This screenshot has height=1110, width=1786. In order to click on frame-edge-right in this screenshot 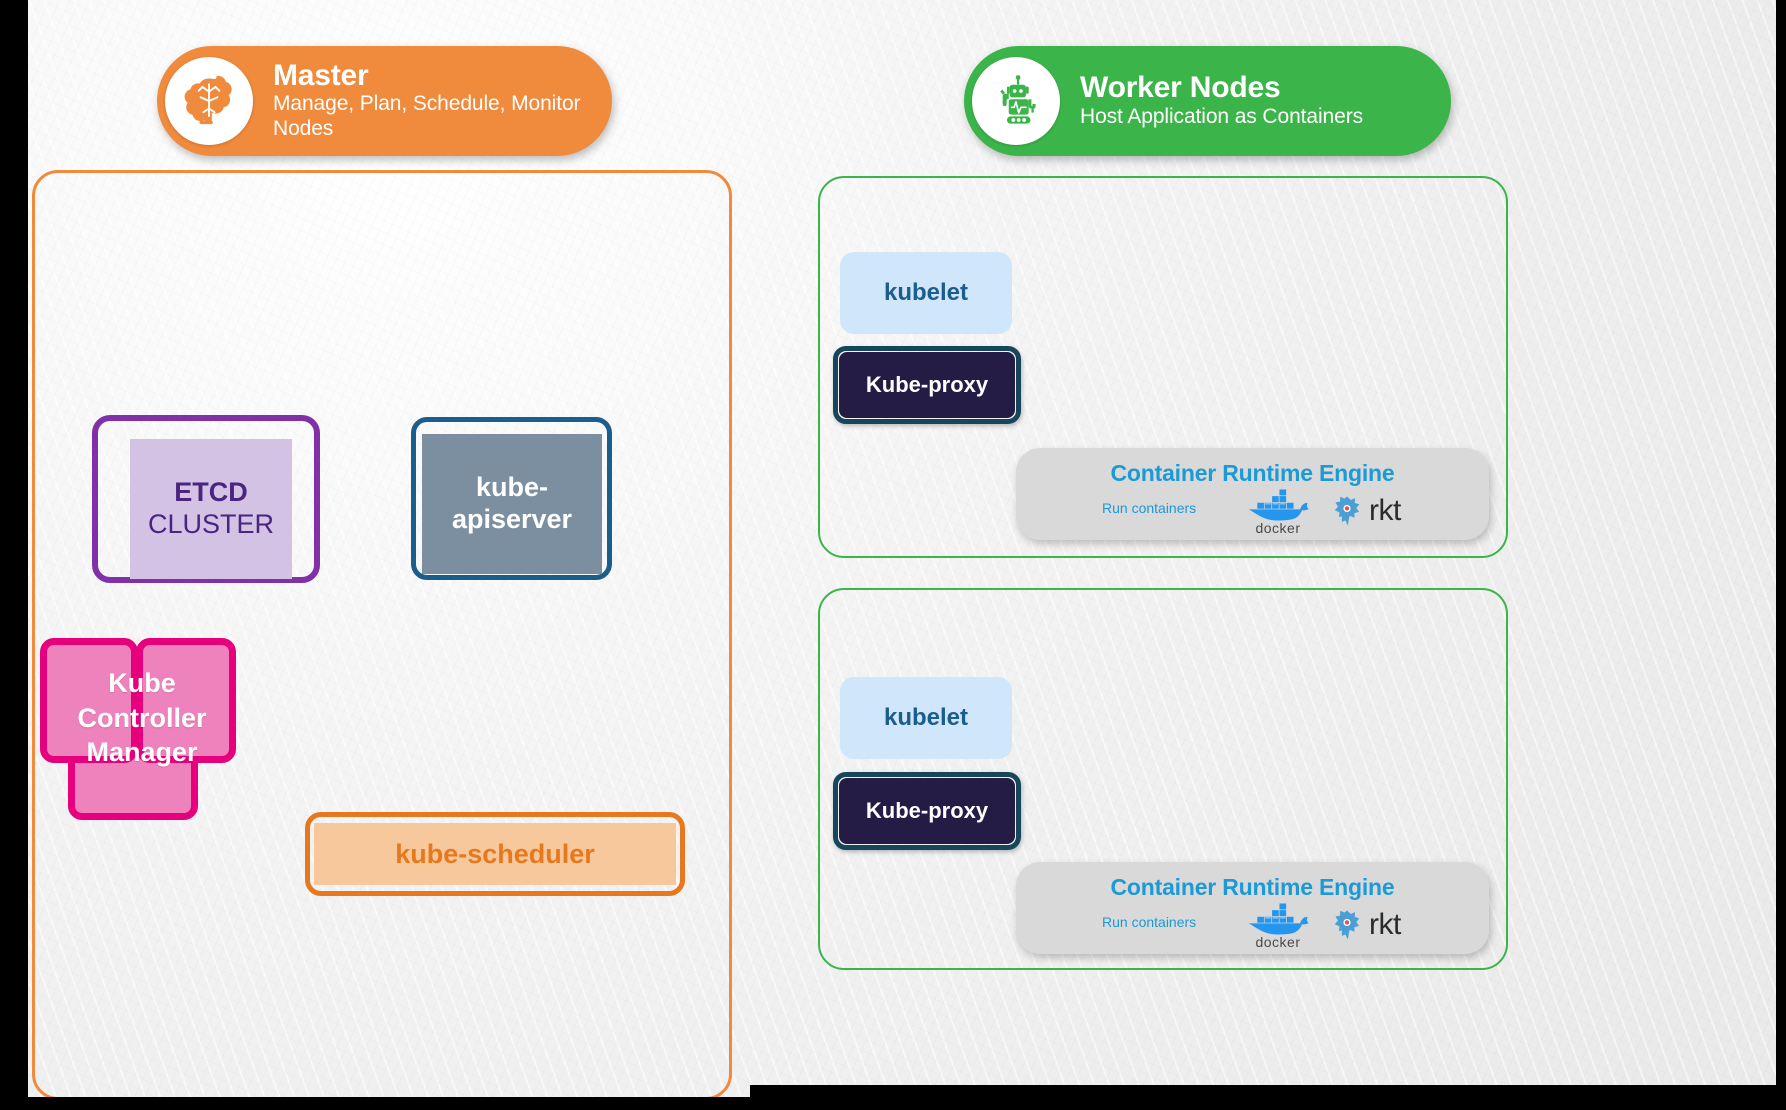, I will do `click(1781, 555)`.